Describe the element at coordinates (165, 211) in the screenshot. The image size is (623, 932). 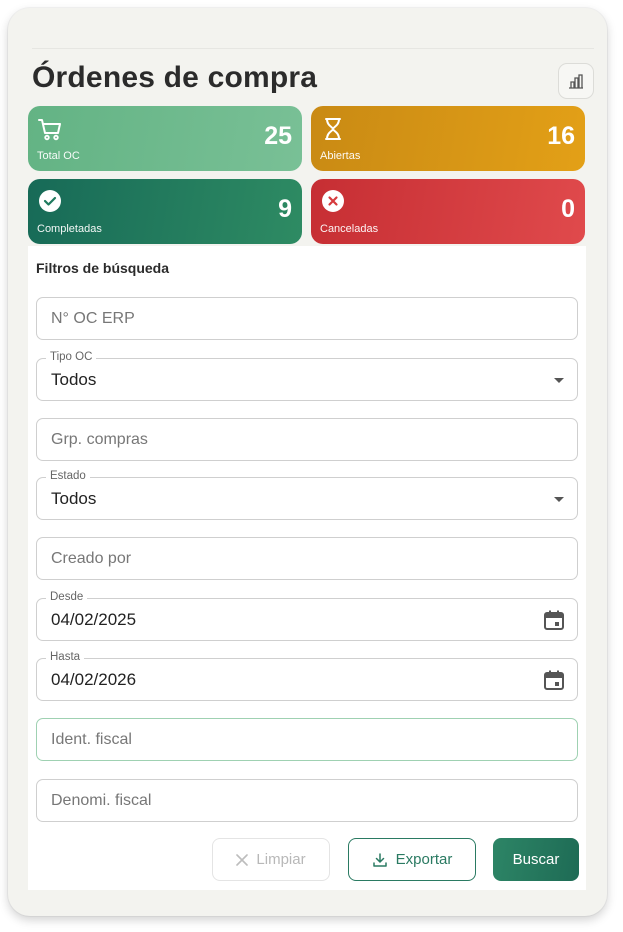
I see `stat-card-completed: Completadas 9` at that location.